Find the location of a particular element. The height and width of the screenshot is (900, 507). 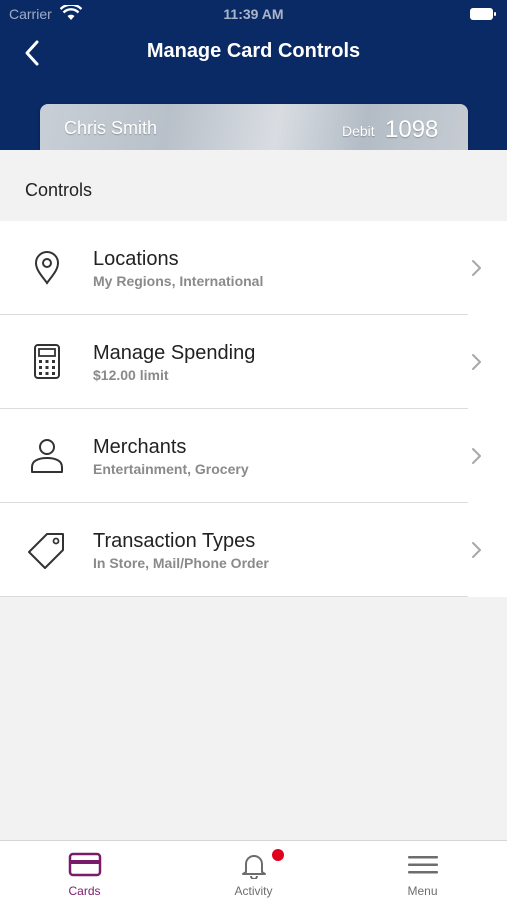

calculator-icon is located at coordinates (47, 361).